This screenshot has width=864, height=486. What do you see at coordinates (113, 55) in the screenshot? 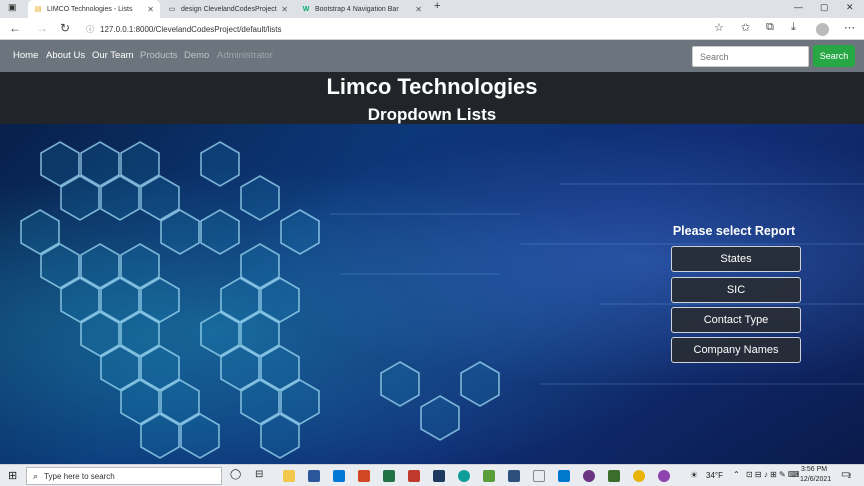
I see `nav-our-team: Our Team` at bounding box center [113, 55].